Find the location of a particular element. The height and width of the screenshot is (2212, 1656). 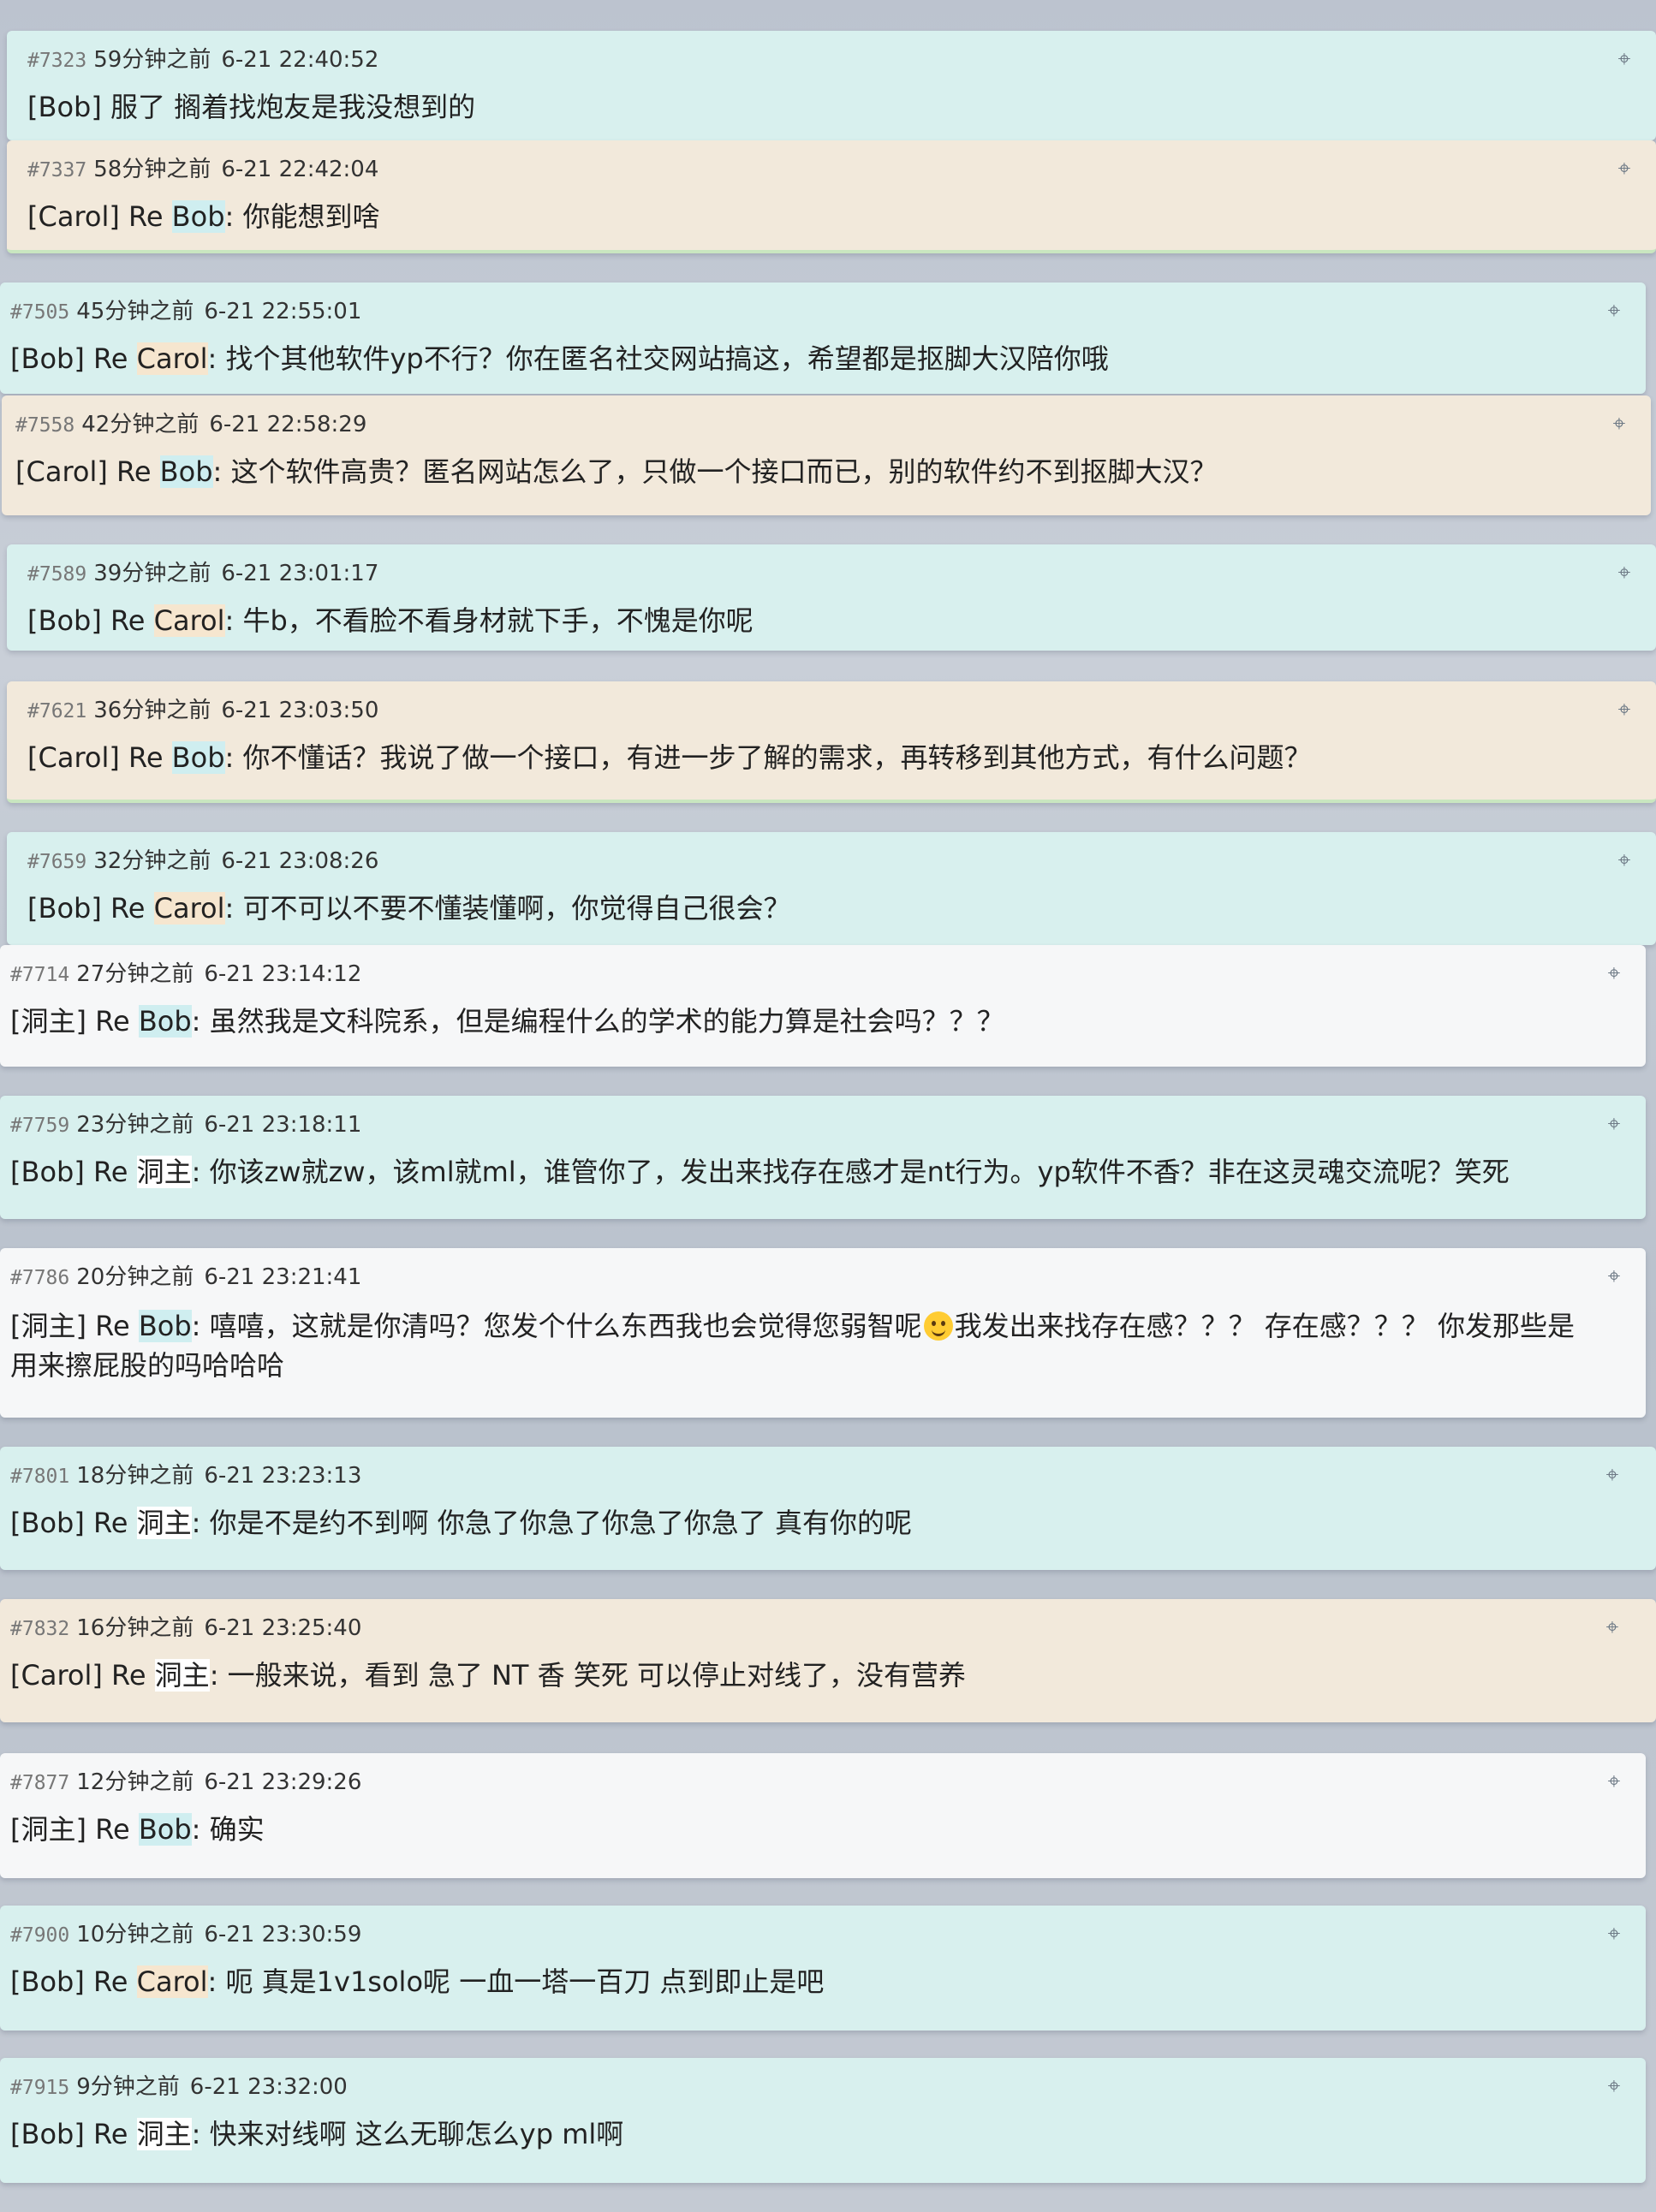

post-timestamp: 6-21 23:29:26 is located at coordinates (283, 1782).